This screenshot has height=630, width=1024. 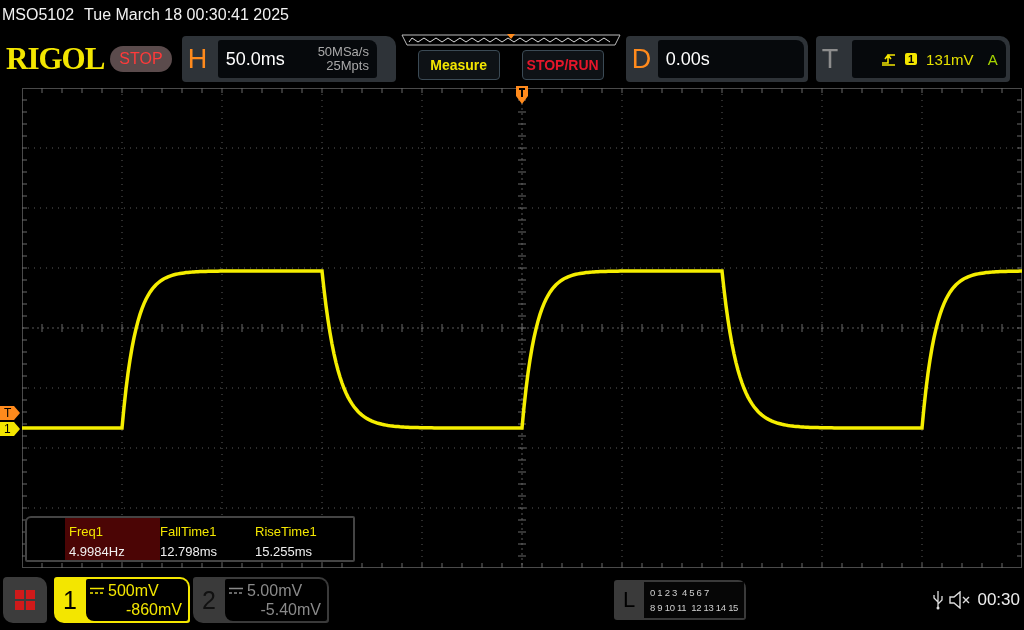 What do you see at coordinates (70, 600) in the screenshot?
I see `channel-number: 1` at bounding box center [70, 600].